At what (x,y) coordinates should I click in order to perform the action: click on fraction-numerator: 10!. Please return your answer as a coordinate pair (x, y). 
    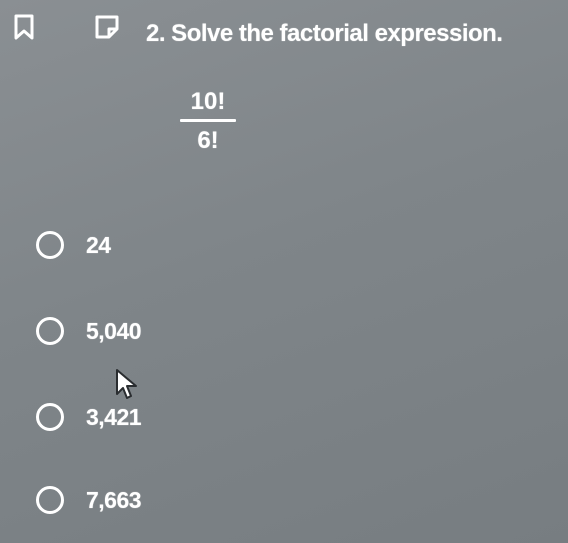
    Looking at the image, I should click on (208, 101).